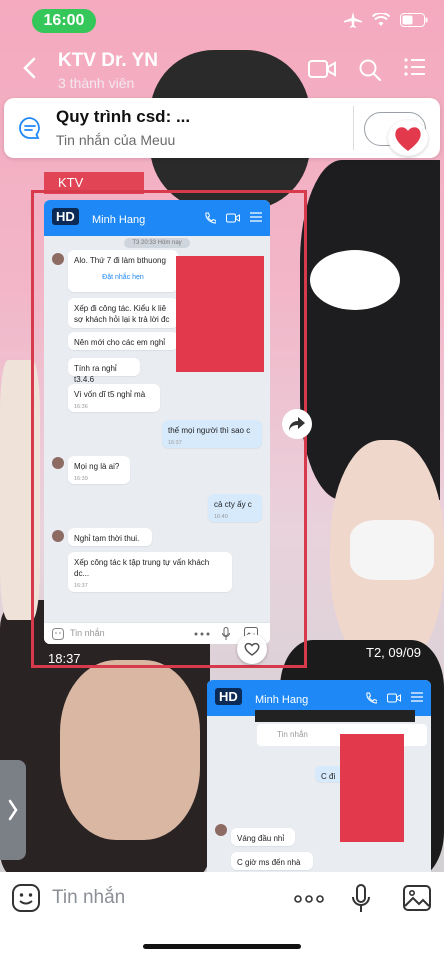 The height and width of the screenshot is (960, 444). What do you see at coordinates (370, 70) in the screenshot?
I see `search-icon` at bounding box center [370, 70].